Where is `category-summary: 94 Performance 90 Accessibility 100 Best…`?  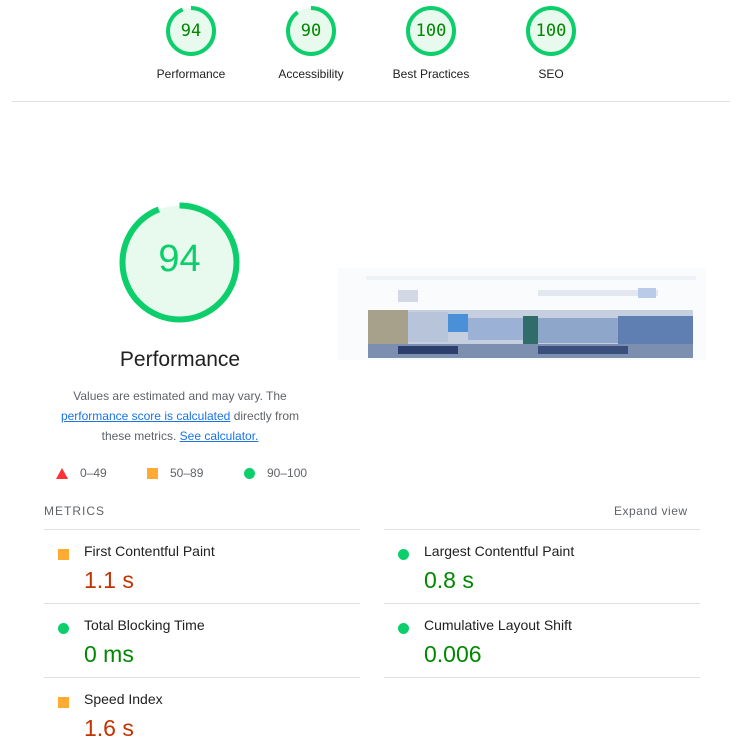 category-summary: 94 Performance 90 Accessibility 100 Best… is located at coordinates (374, 50).